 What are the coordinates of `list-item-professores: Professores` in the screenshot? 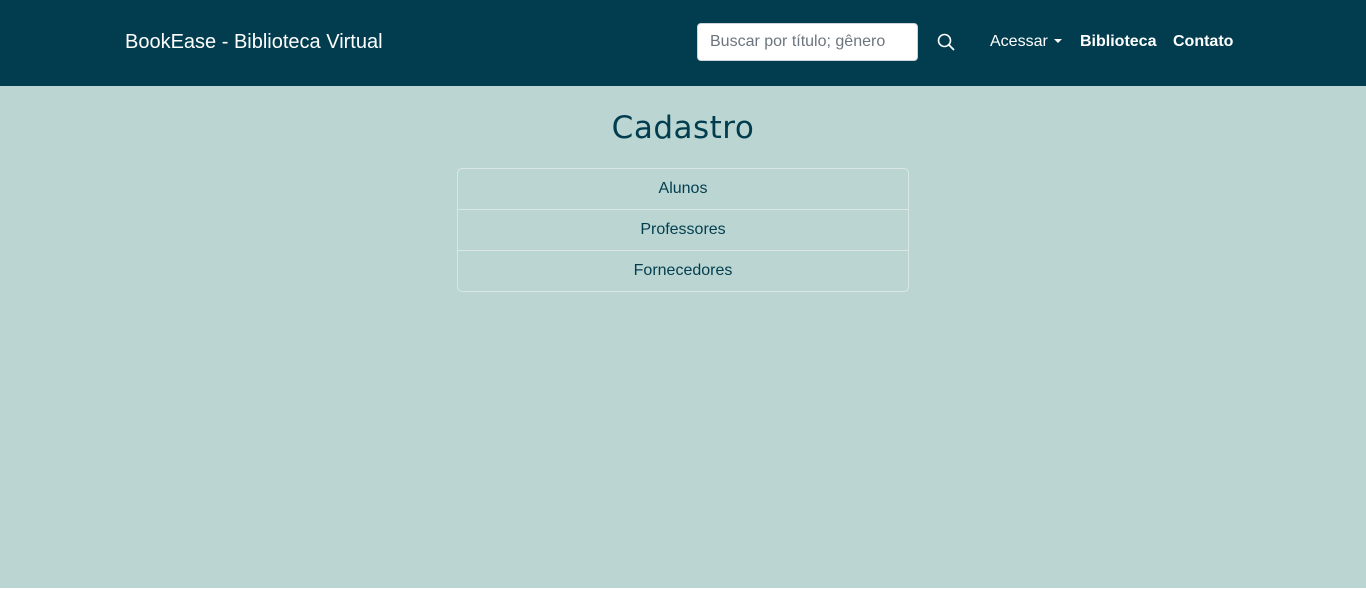 It's located at (683, 230).